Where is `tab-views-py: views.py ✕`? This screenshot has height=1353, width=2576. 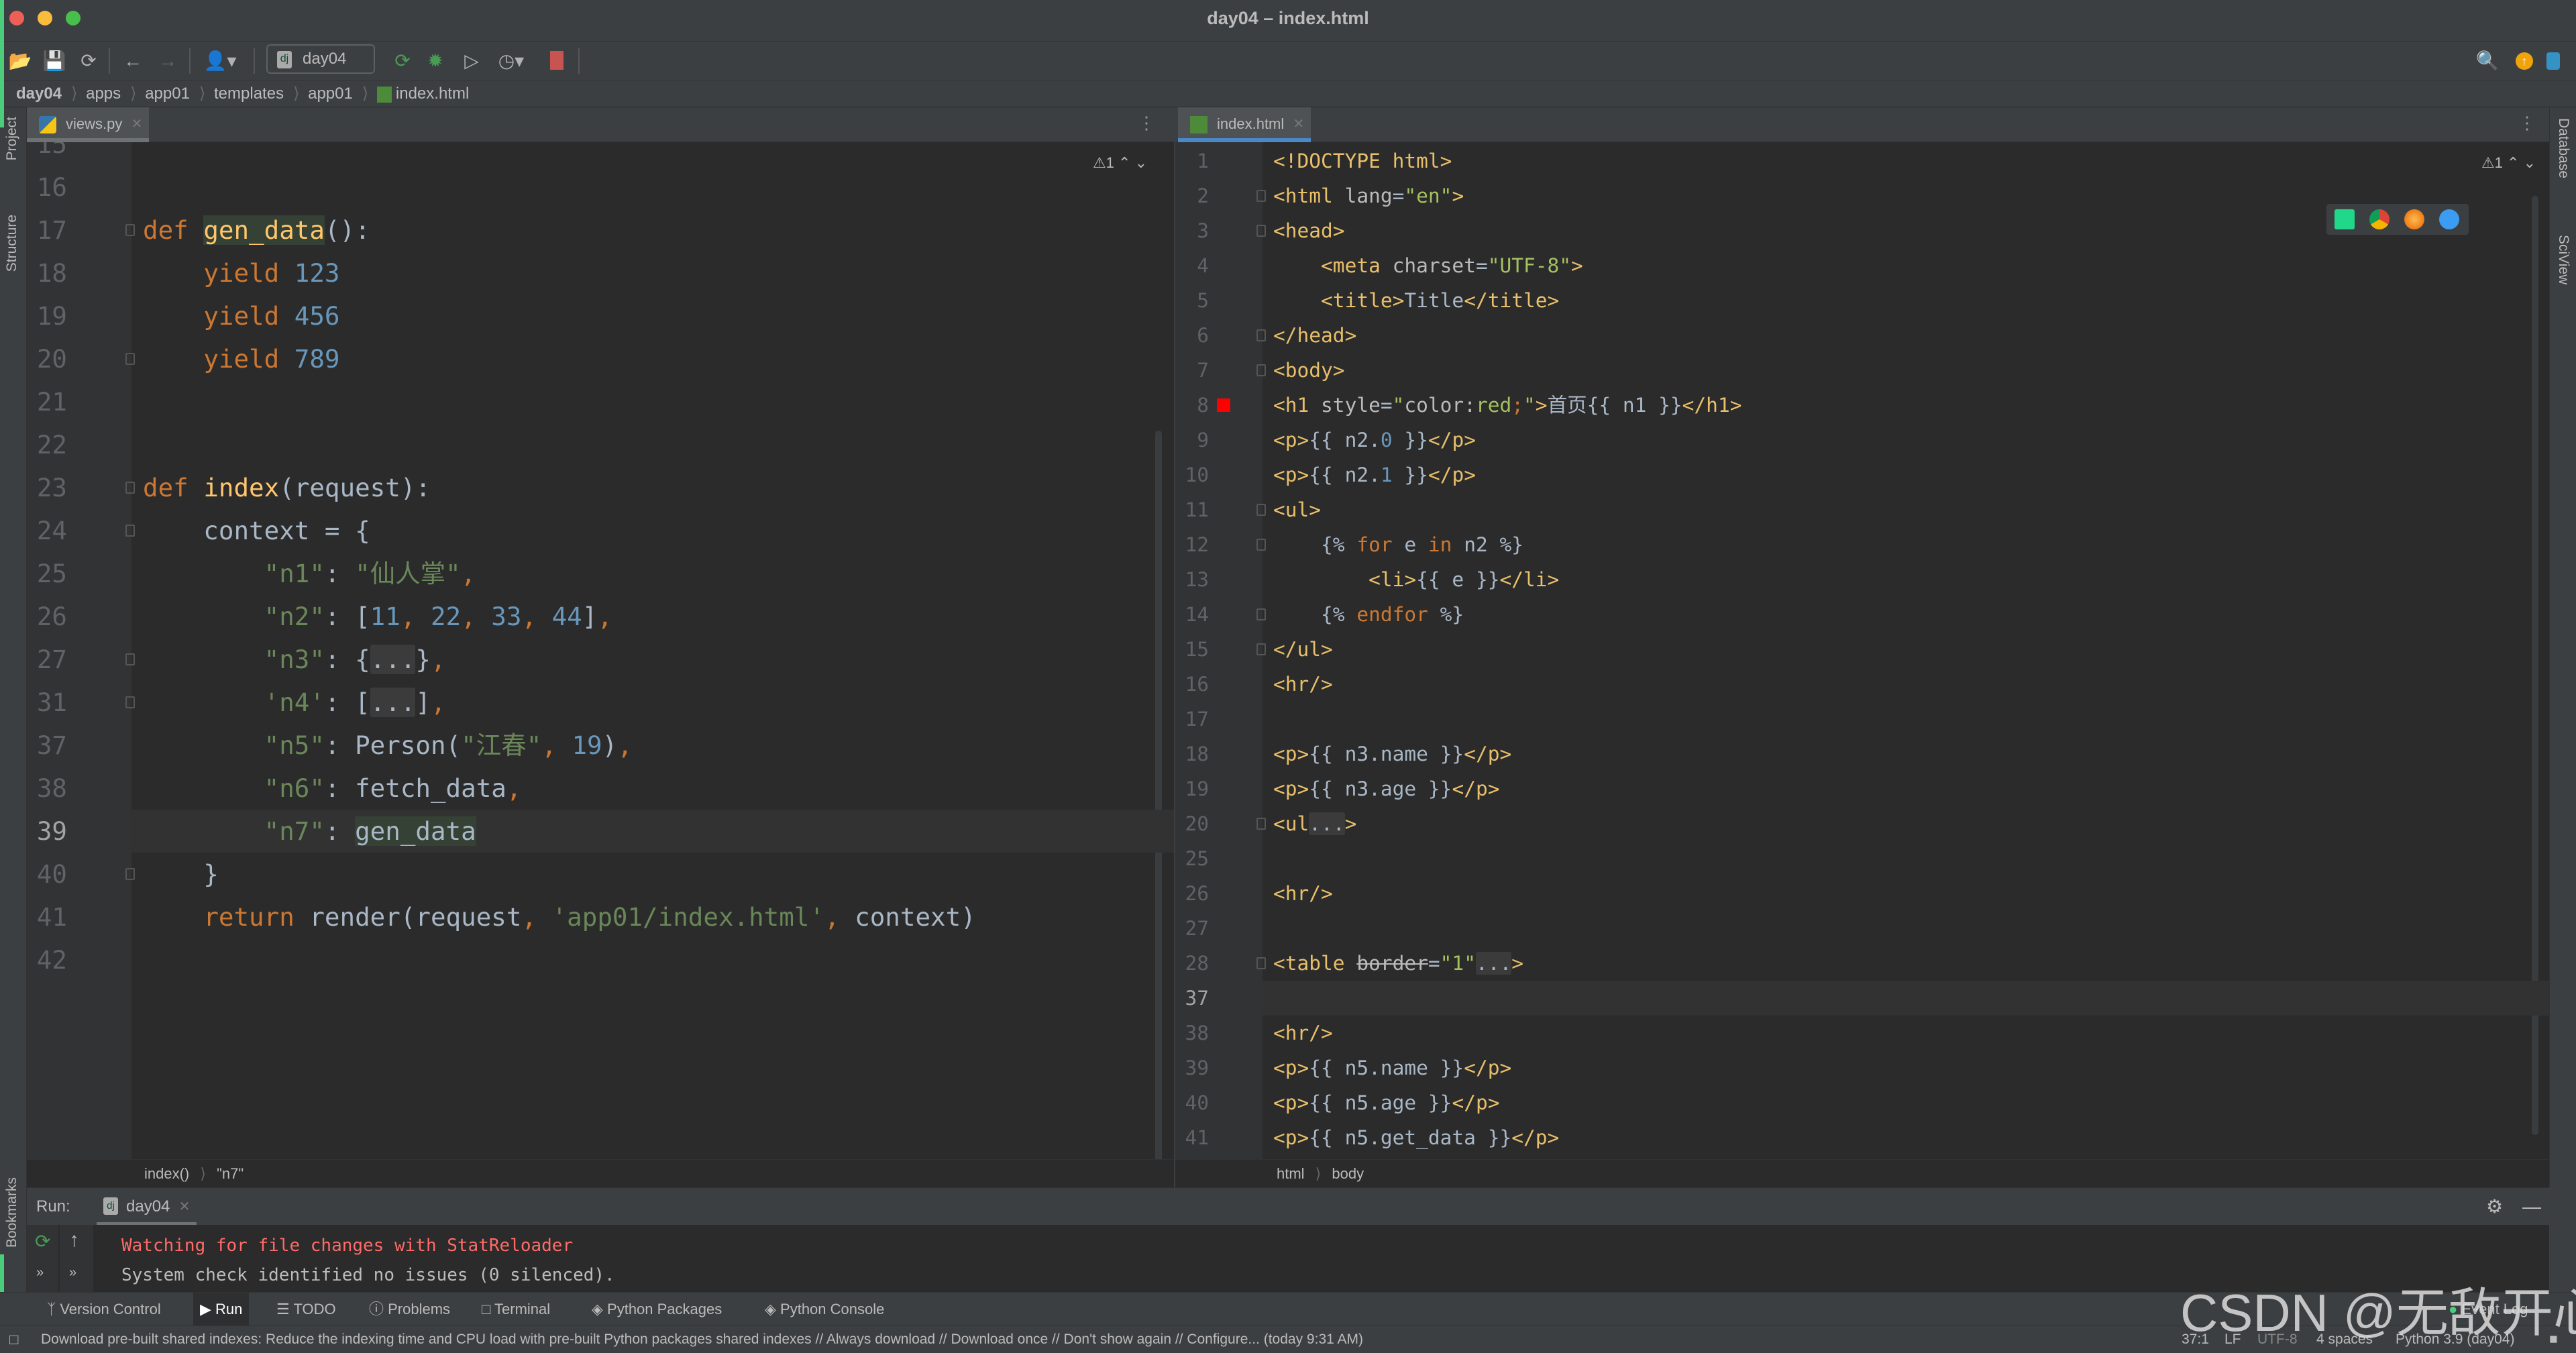
tab-views-py: views.py ✕ is located at coordinates (88, 124).